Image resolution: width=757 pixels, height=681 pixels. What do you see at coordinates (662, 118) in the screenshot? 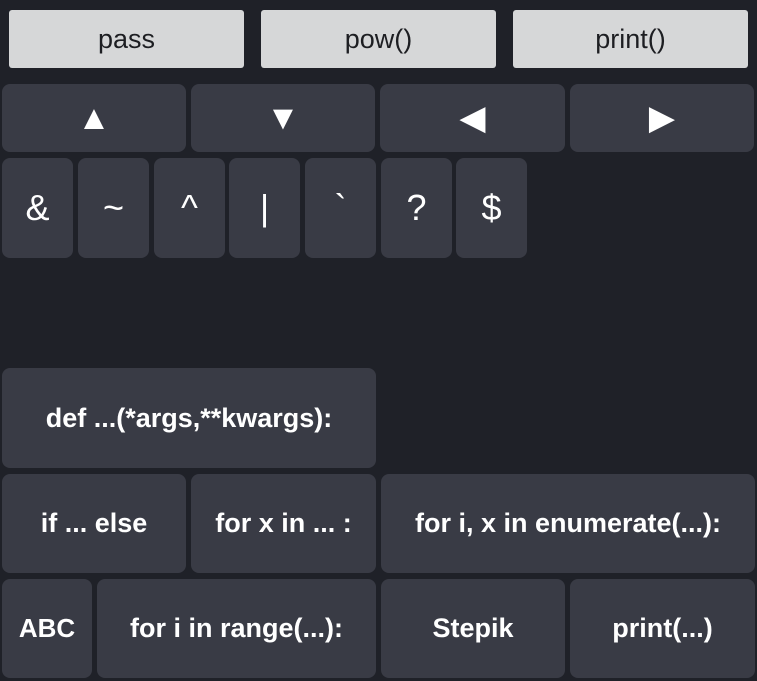
I see `arrow-right-key: ▶` at bounding box center [662, 118].